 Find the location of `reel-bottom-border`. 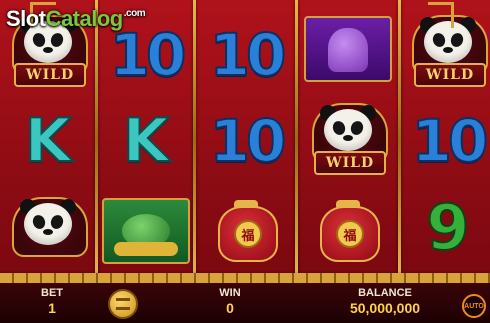

reel-bottom-border is located at coordinates (245, 278).